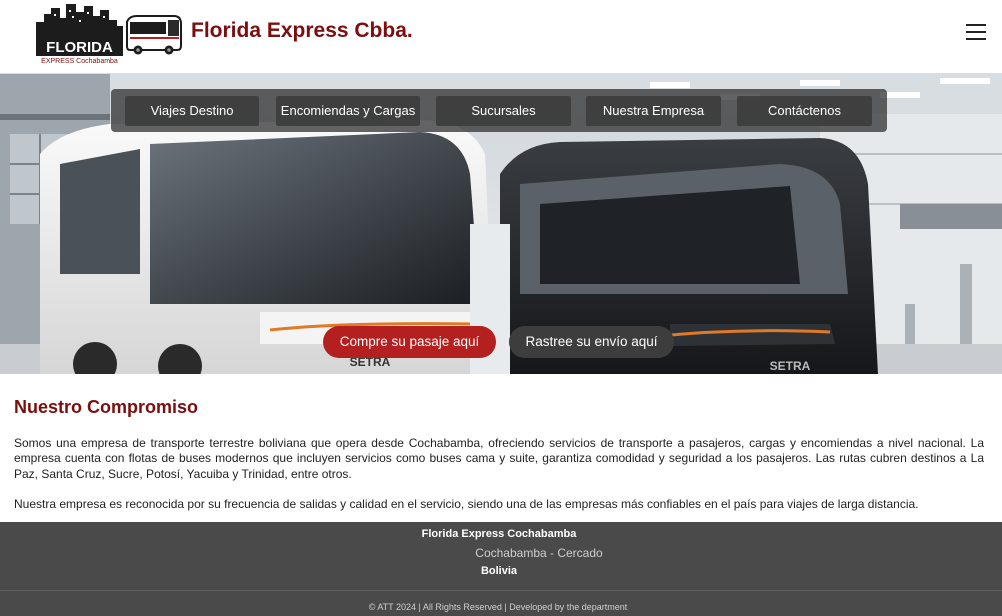 The width and height of the screenshot is (1002, 616). What do you see at coordinates (79, 61) in the screenshot?
I see `svg-text: EXPRESS Cochabamba` at bounding box center [79, 61].